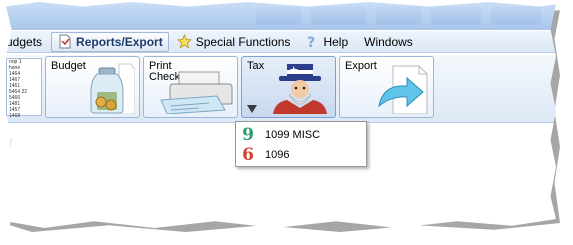 Image resolution: width=573 pixels, height=245 pixels. I want to click on export-label: Export, so click(361, 66).